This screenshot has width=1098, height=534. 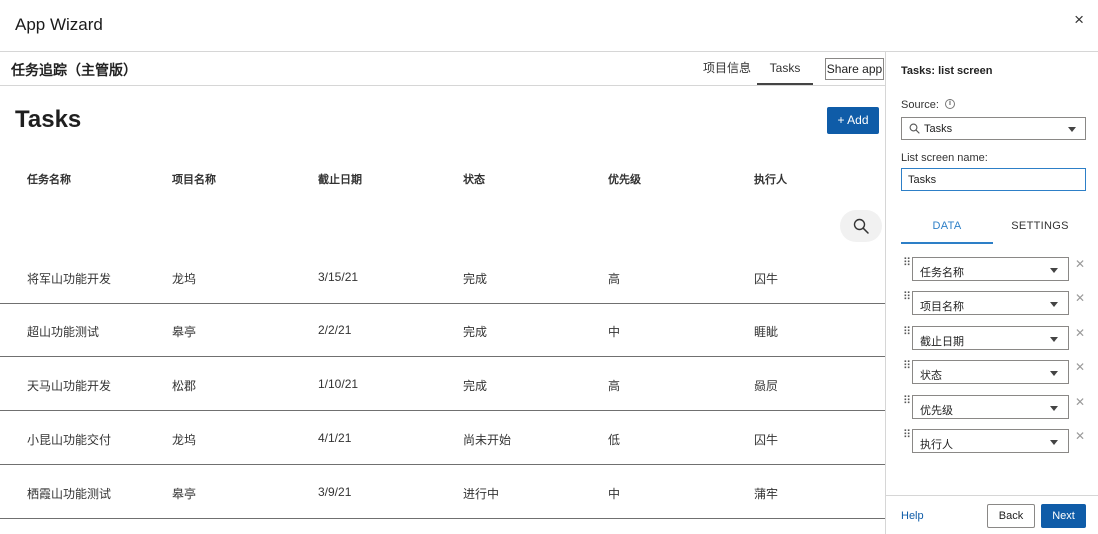 I want to click on wizard-title: App Wizard, so click(x=59, y=24).